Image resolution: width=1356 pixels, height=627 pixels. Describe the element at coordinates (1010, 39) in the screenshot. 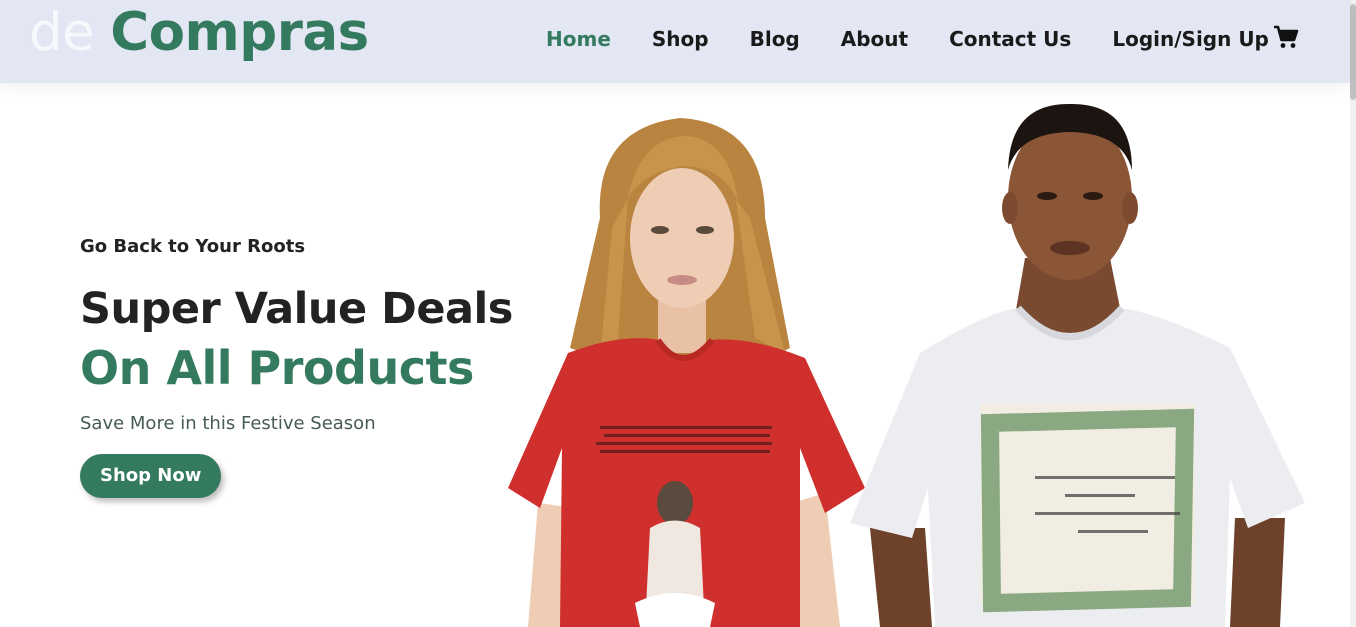

I see `nav-contact-us: Contact Us` at that location.